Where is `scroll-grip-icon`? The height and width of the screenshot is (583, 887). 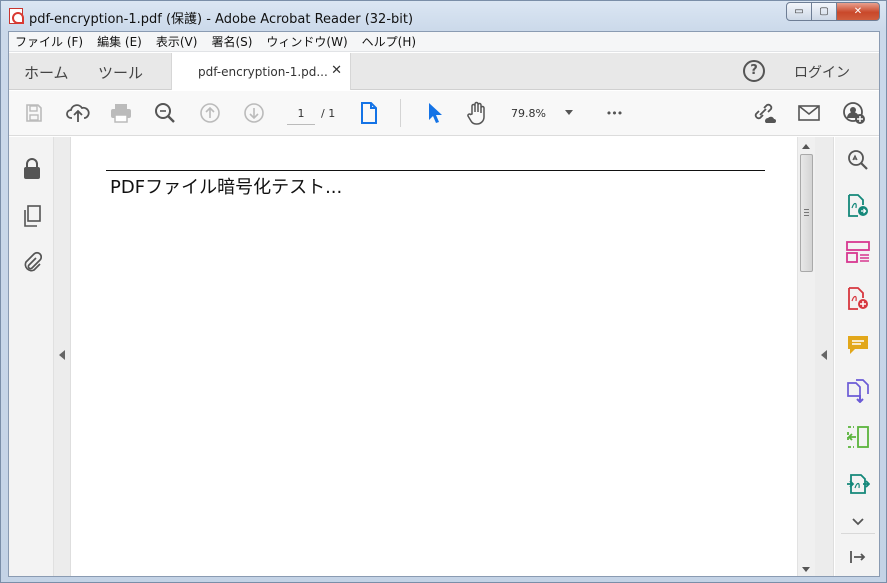
scroll-grip-icon is located at coordinates (806, 212).